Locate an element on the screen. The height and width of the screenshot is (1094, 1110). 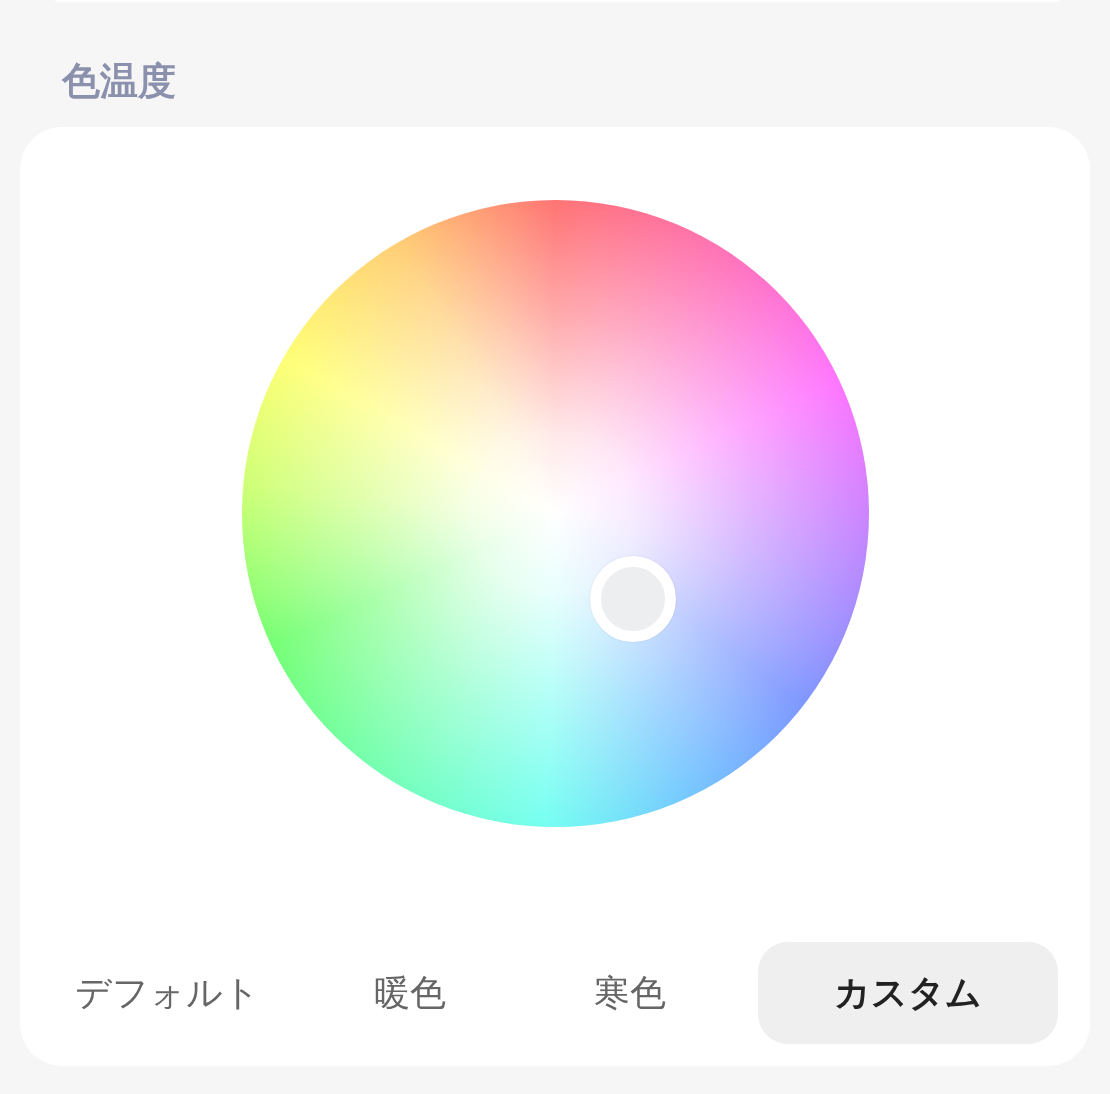
preset-tab: 暖色 is located at coordinates (409, 993).